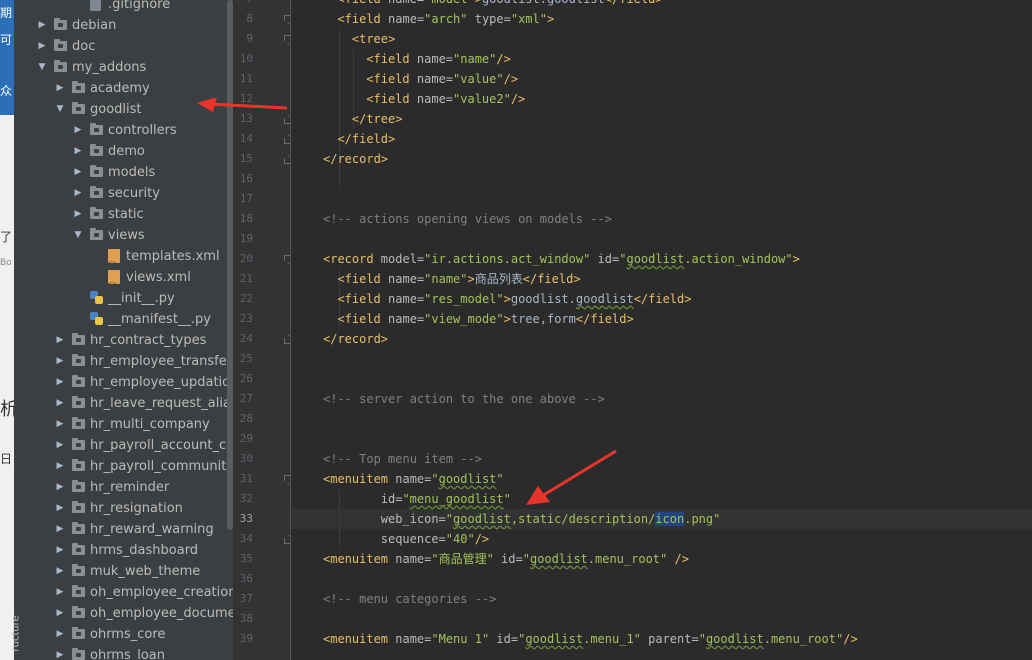  What do you see at coordinates (129, 46) in the screenshot?
I see `project-tree-item: ▶ doc` at bounding box center [129, 46].